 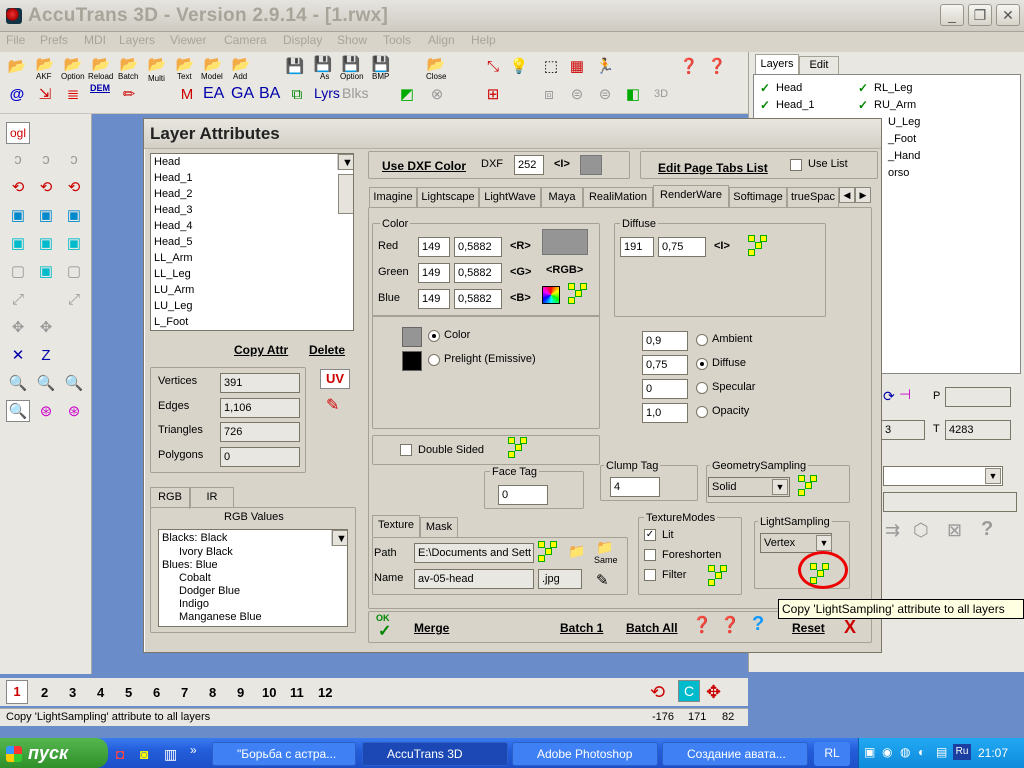 I want to click on rotate-c-icon: ⟲, so click(x=657, y=692).